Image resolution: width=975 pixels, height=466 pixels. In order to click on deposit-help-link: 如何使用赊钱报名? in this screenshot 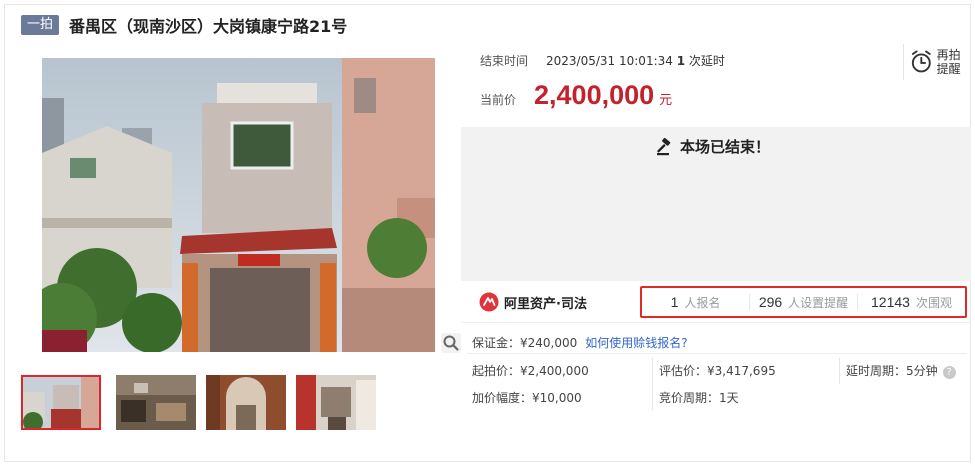, I will do `click(636, 342)`.